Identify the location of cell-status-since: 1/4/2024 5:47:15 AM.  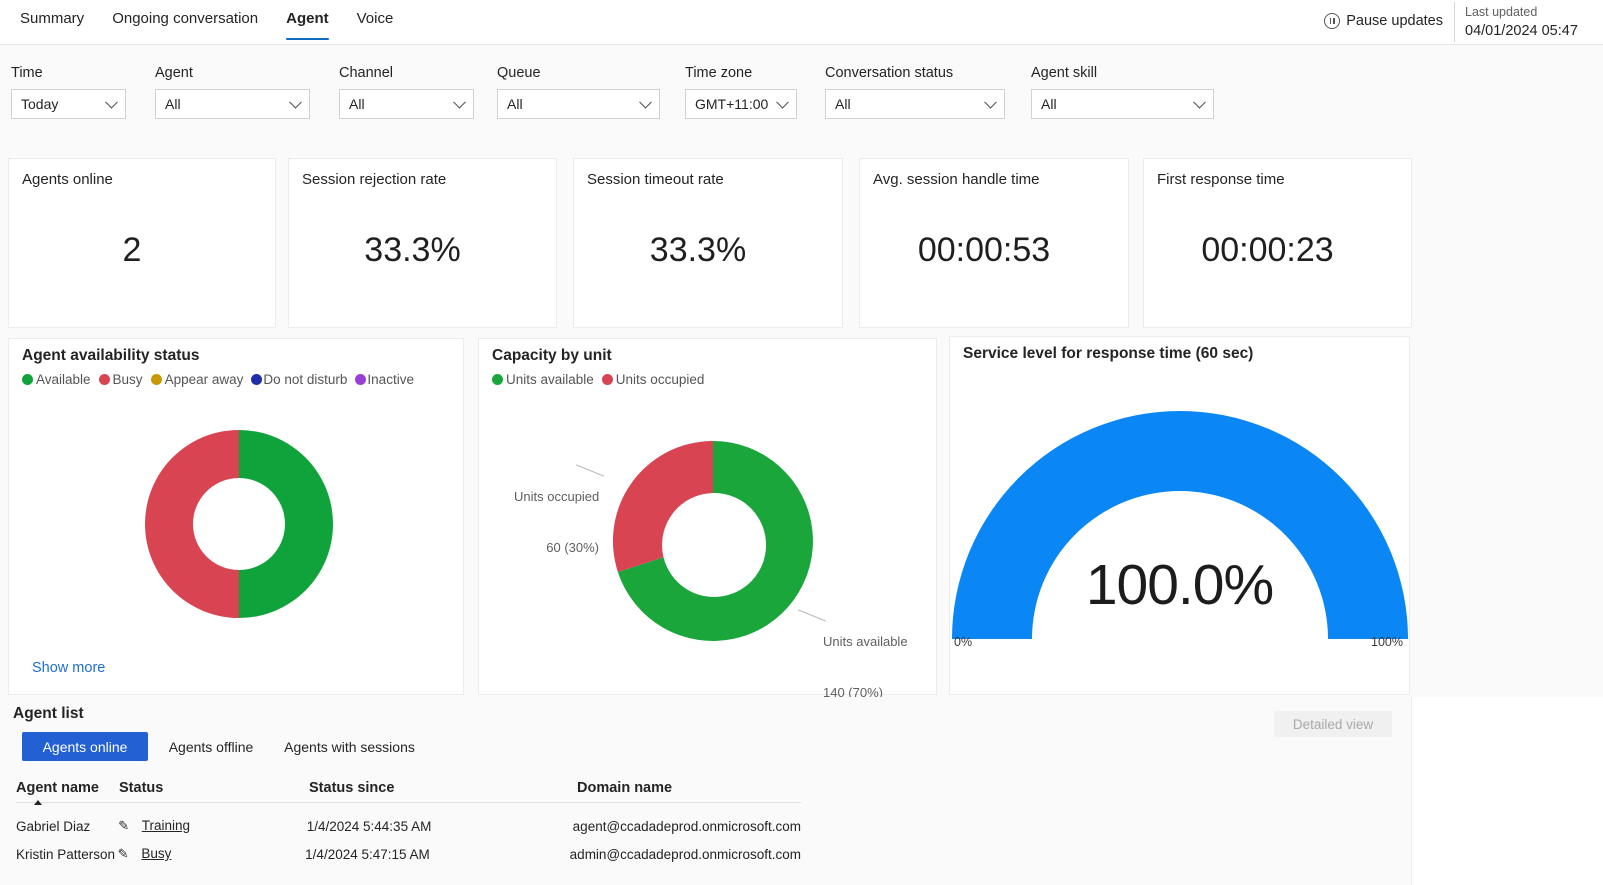
(367, 854).